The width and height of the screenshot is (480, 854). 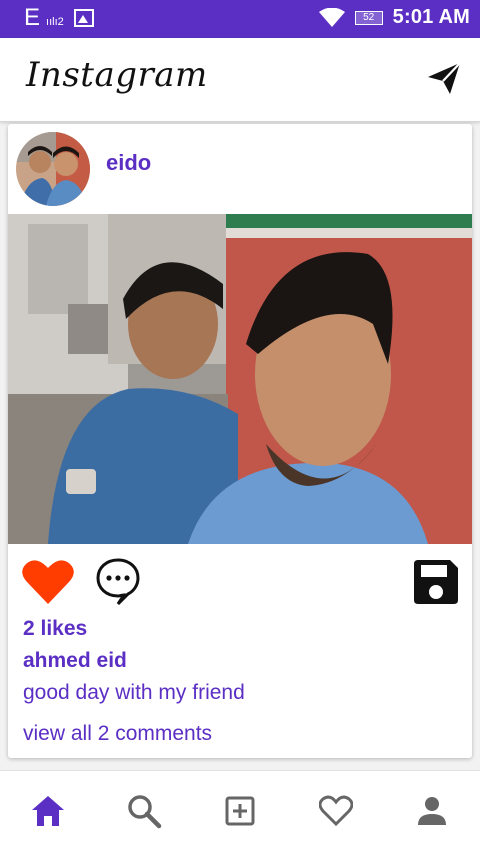 What do you see at coordinates (117, 75) in the screenshot?
I see `app-logo: Instagram` at bounding box center [117, 75].